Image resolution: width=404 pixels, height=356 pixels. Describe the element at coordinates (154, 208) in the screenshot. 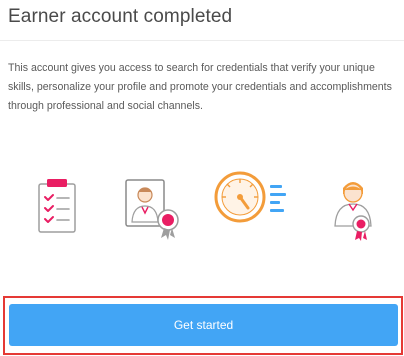

I see `profile-badge-icon` at that location.